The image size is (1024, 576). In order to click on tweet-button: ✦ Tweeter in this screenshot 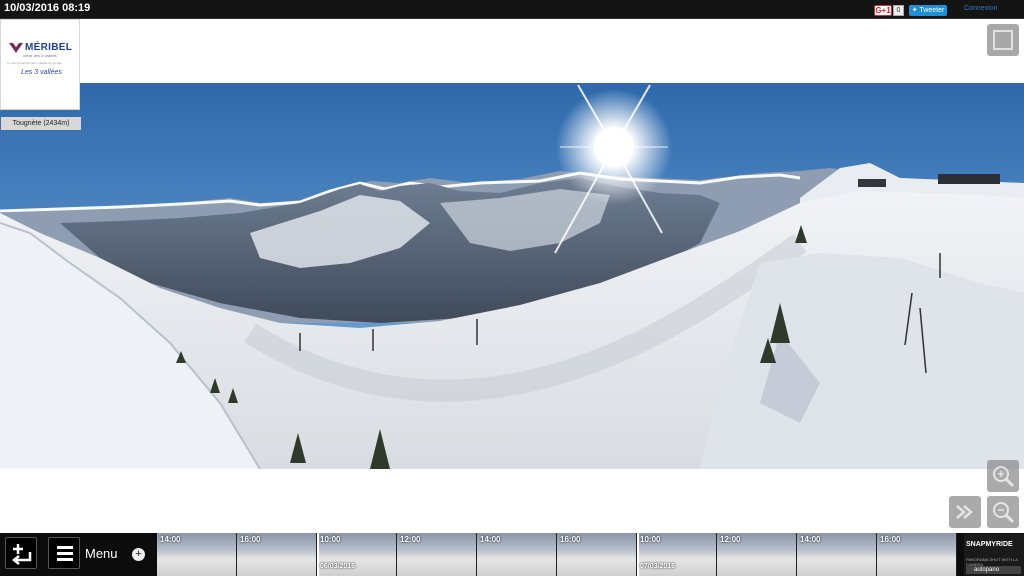, I will do `click(928, 10)`.